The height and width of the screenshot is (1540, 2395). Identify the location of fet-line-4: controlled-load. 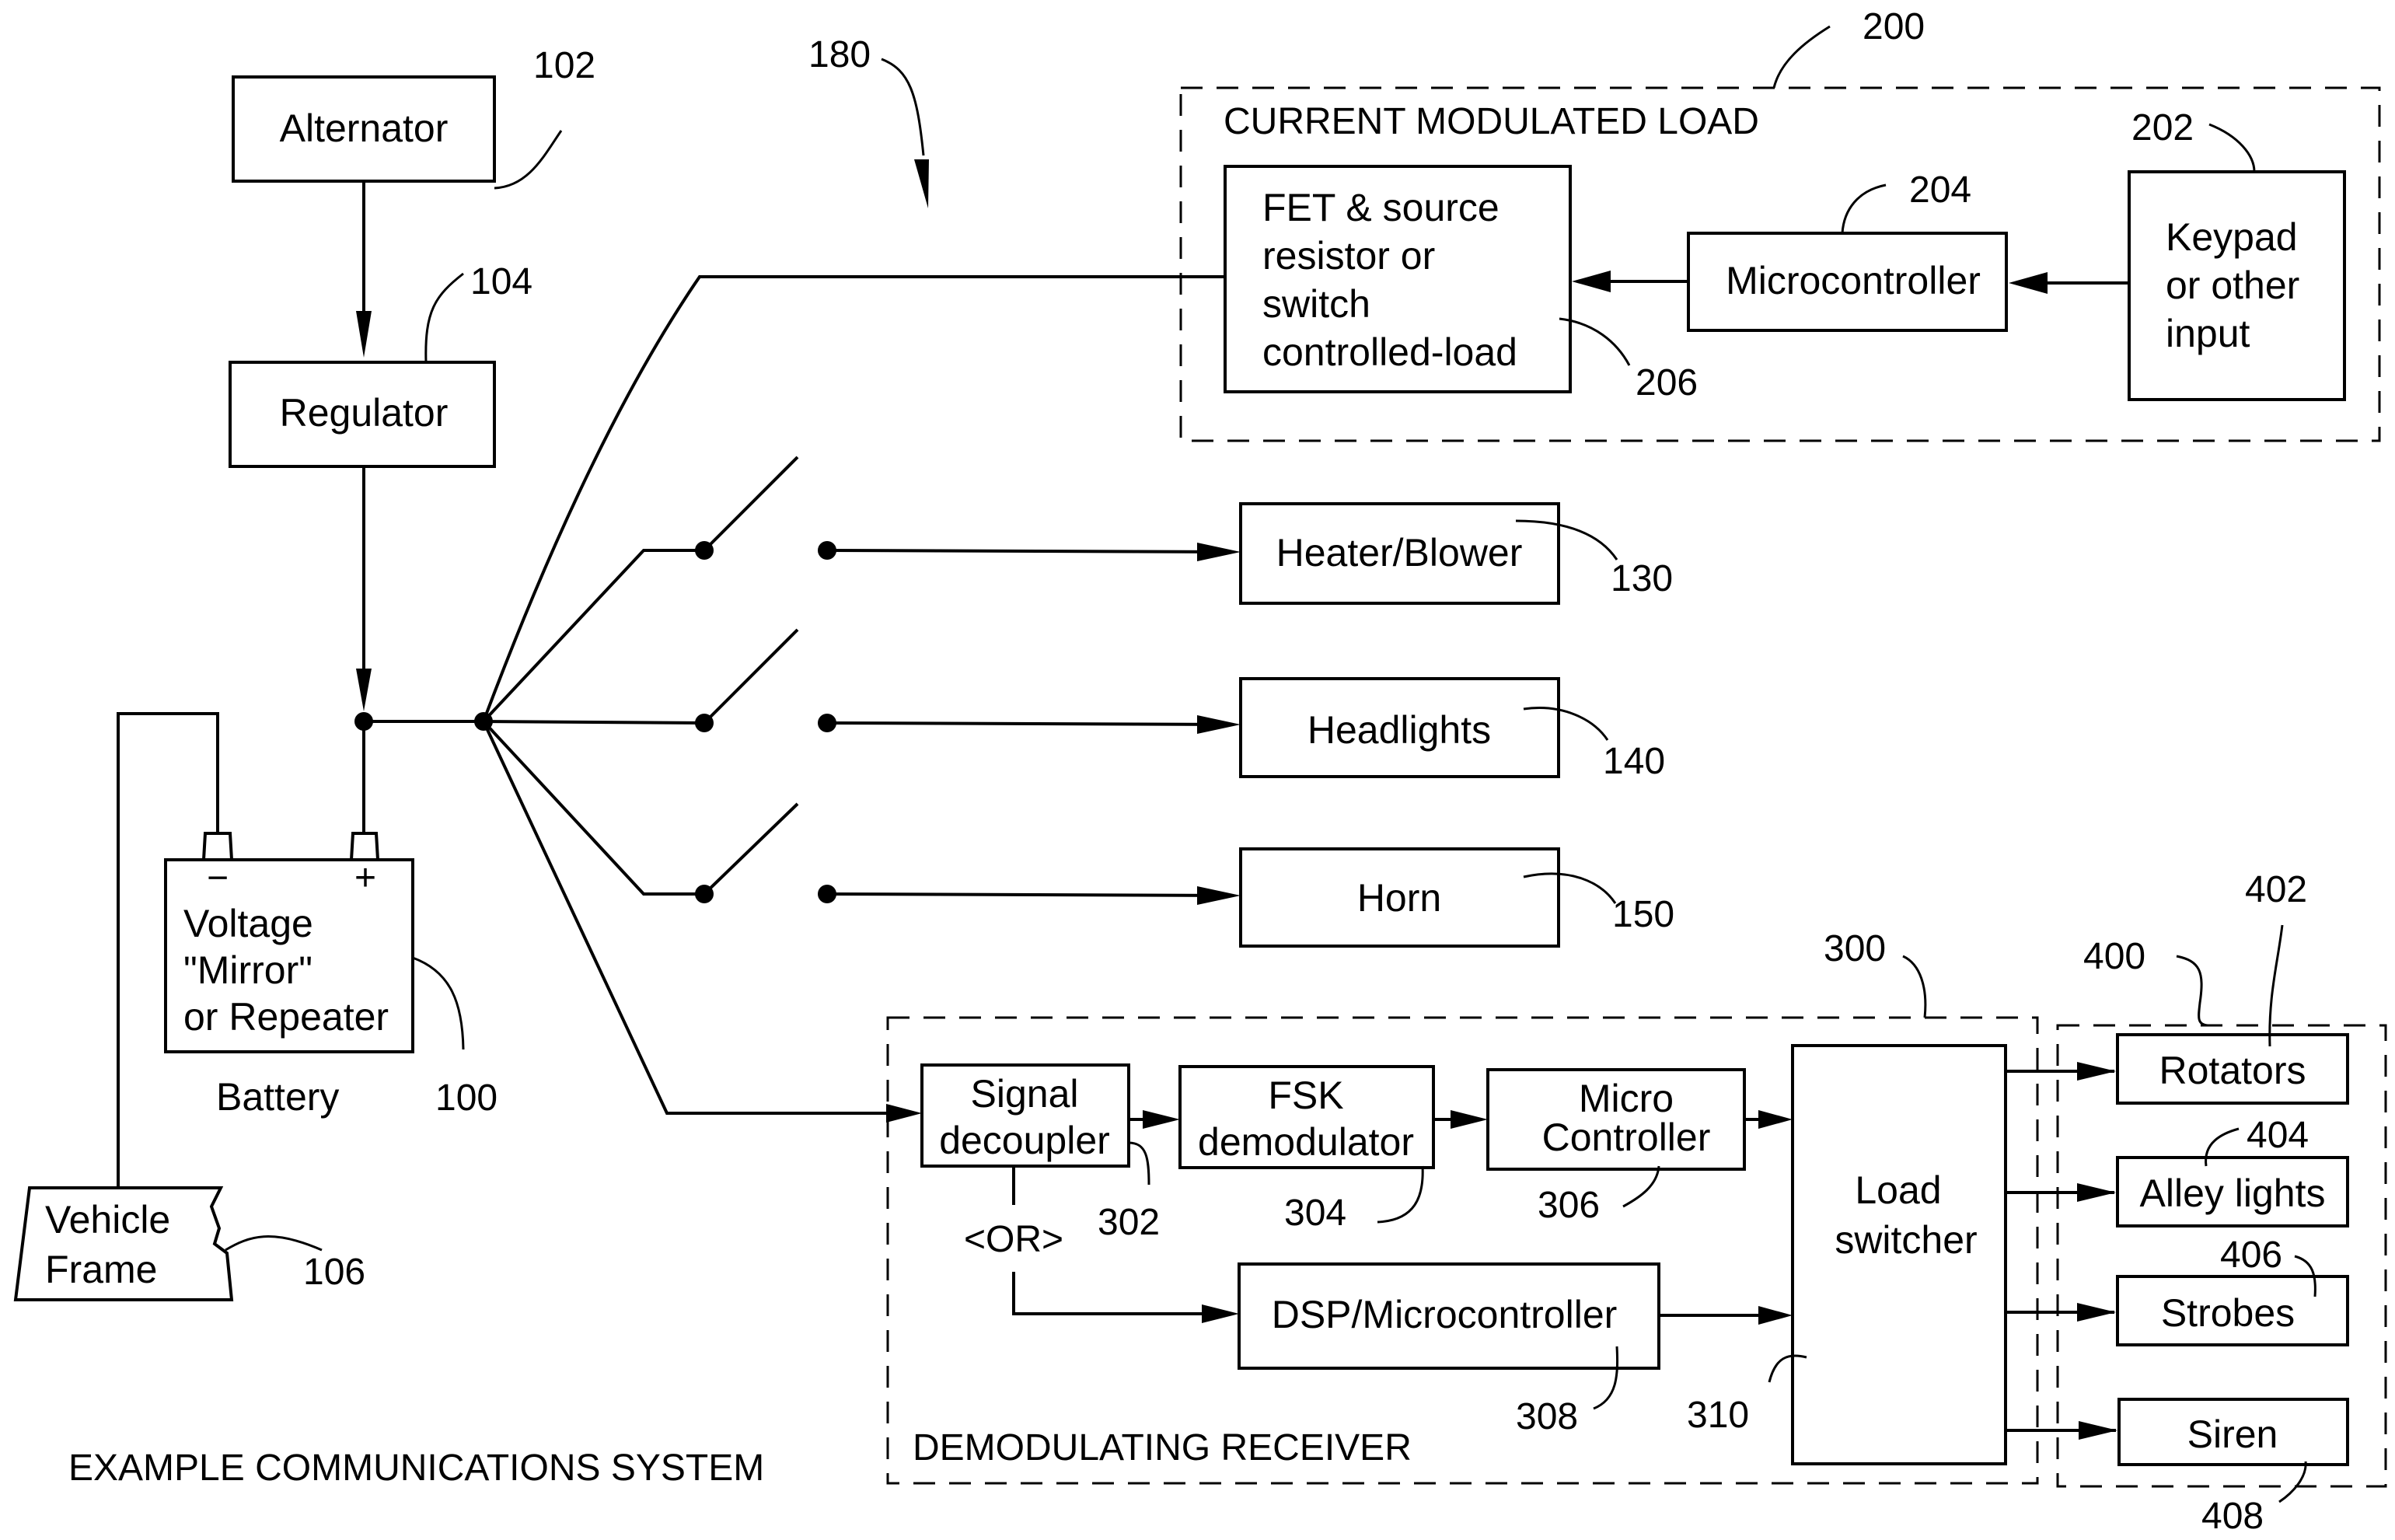
(1389, 352).